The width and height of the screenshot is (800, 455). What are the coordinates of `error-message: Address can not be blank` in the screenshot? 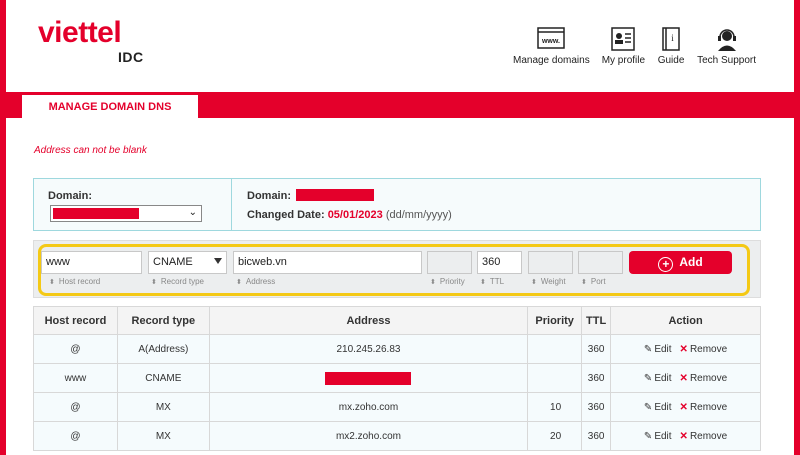 It's located at (90, 150).